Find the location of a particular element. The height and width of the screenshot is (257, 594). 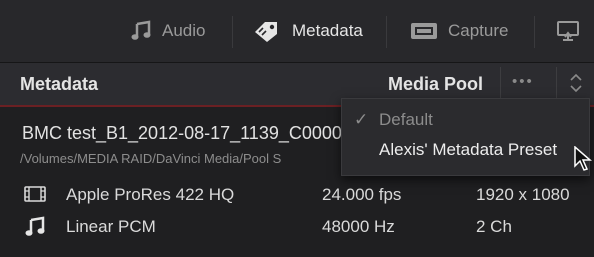

codec-value: Apple ProRes 422 HQ is located at coordinates (150, 194).